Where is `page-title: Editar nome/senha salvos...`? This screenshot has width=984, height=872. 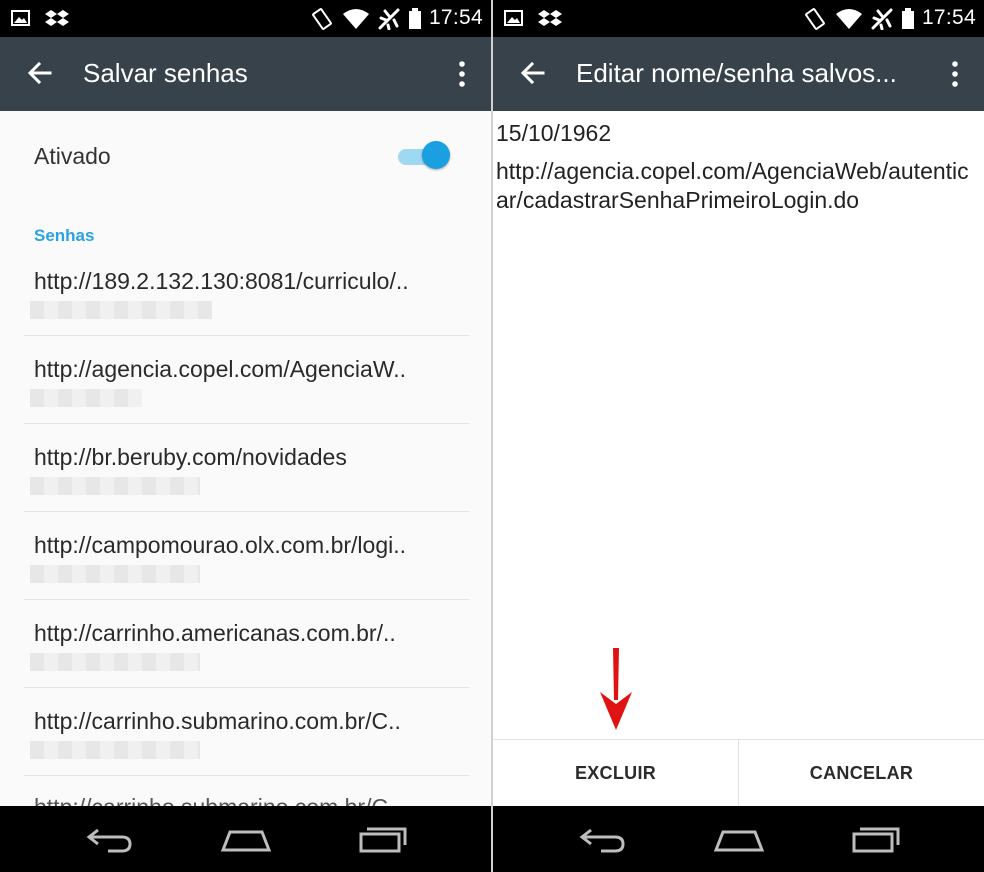
page-title: Editar nome/senha salvos... is located at coordinates (736, 73).